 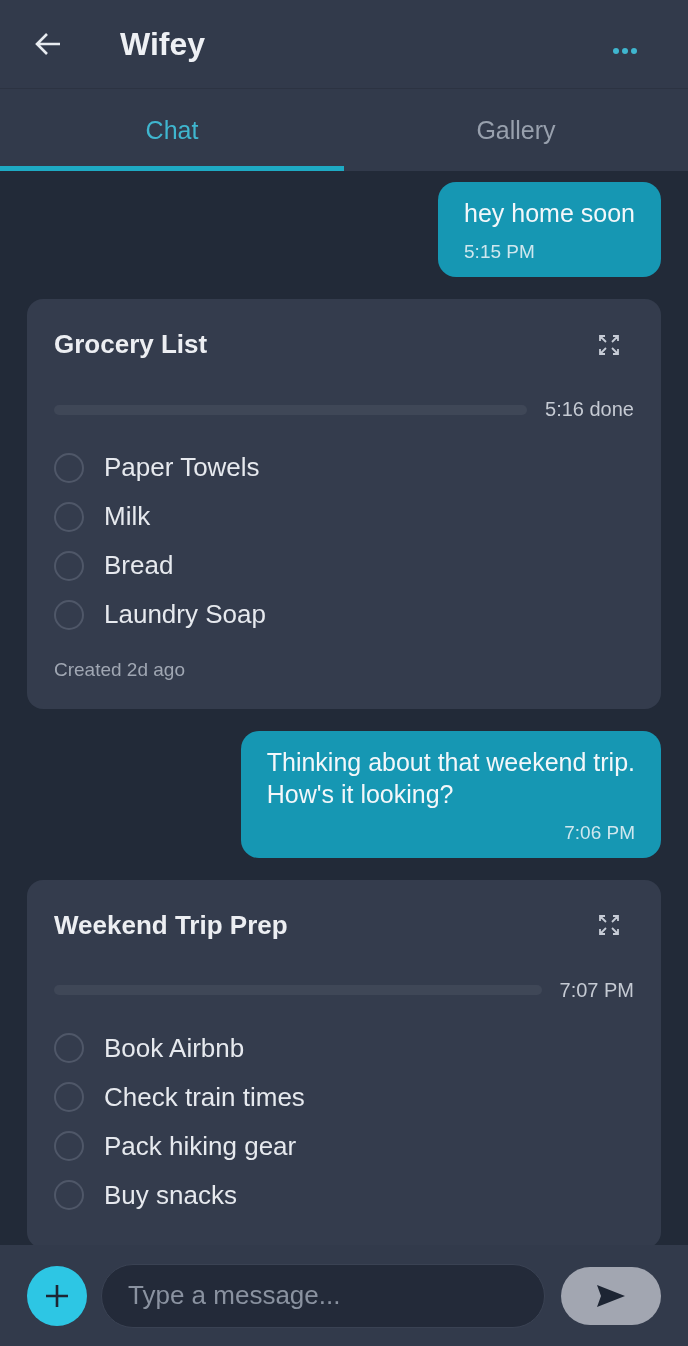 I want to click on message-text: Thinking about that weekend trip. How's it looking?, so click(x=450, y=778).